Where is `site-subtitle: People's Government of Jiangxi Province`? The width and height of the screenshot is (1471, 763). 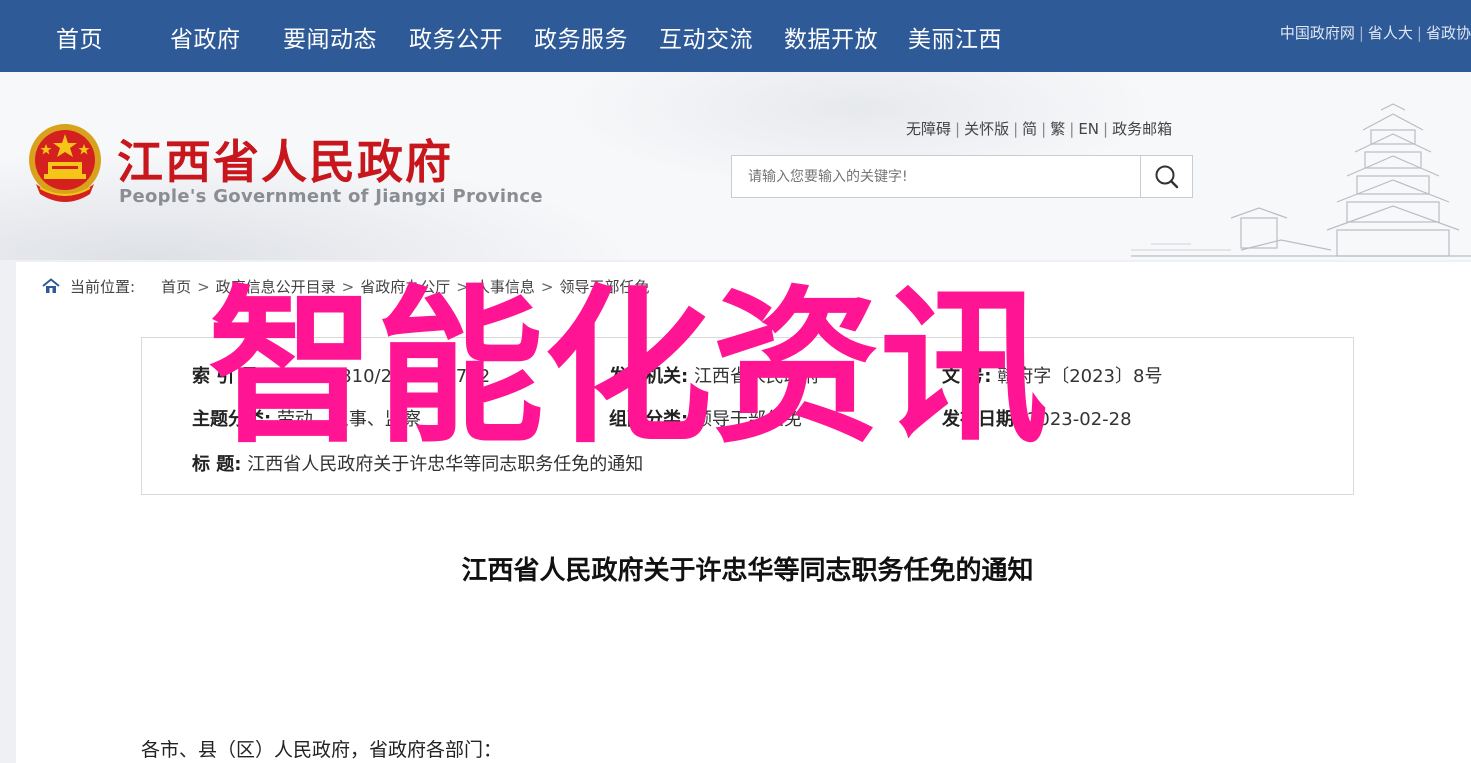
site-subtitle: People's Government of Jiangxi Province is located at coordinates (331, 196).